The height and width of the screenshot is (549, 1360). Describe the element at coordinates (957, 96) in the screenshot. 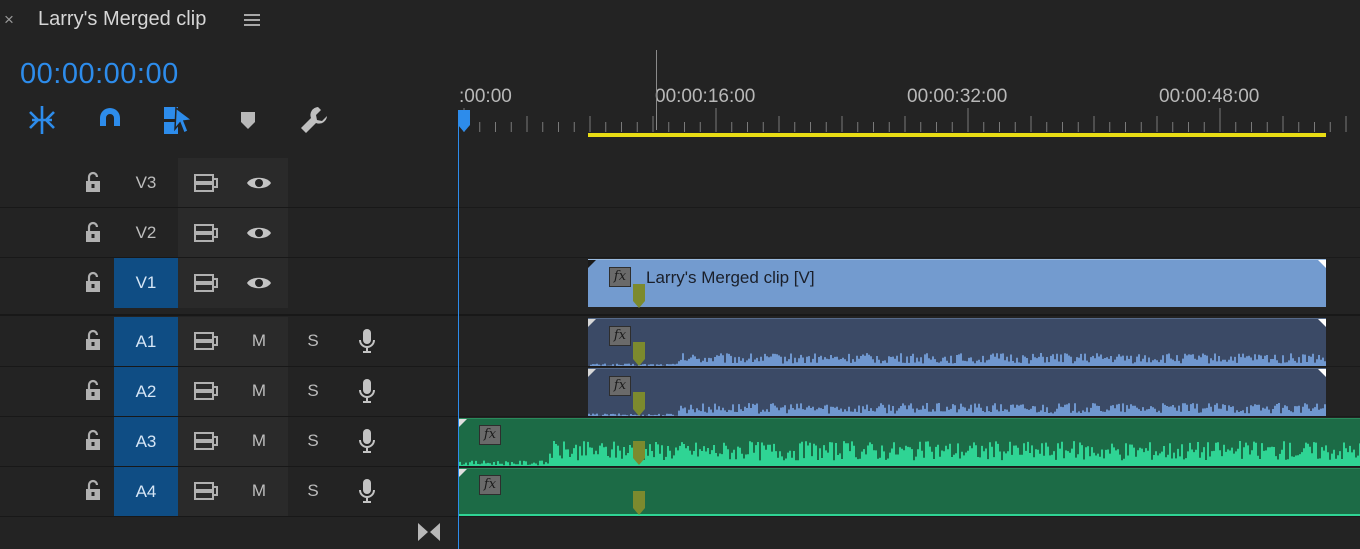

I see `ruler-label: 00:00:32:00` at that location.